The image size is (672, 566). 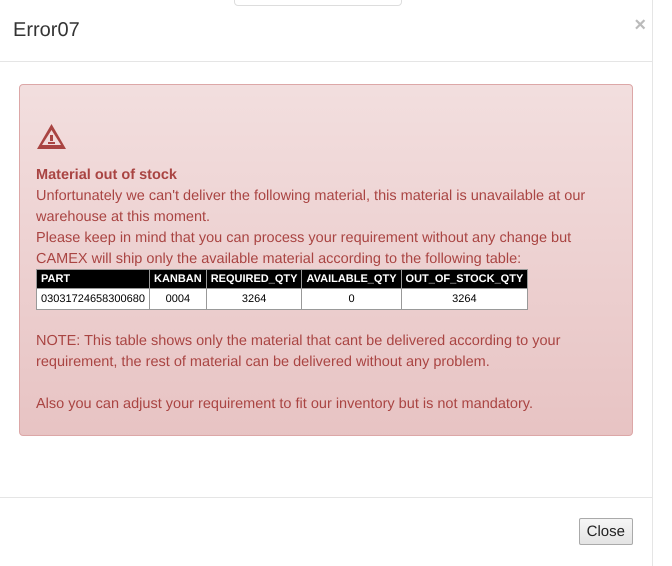 What do you see at coordinates (605, 531) in the screenshot?
I see `close-button: Close` at bounding box center [605, 531].